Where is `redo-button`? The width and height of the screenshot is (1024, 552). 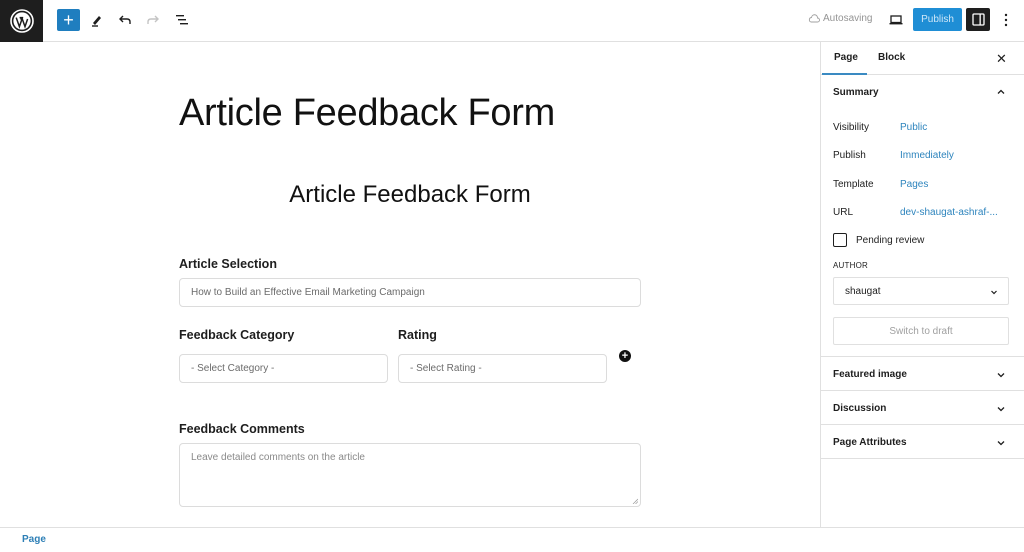 redo-button is located at coordinates (153, 20).